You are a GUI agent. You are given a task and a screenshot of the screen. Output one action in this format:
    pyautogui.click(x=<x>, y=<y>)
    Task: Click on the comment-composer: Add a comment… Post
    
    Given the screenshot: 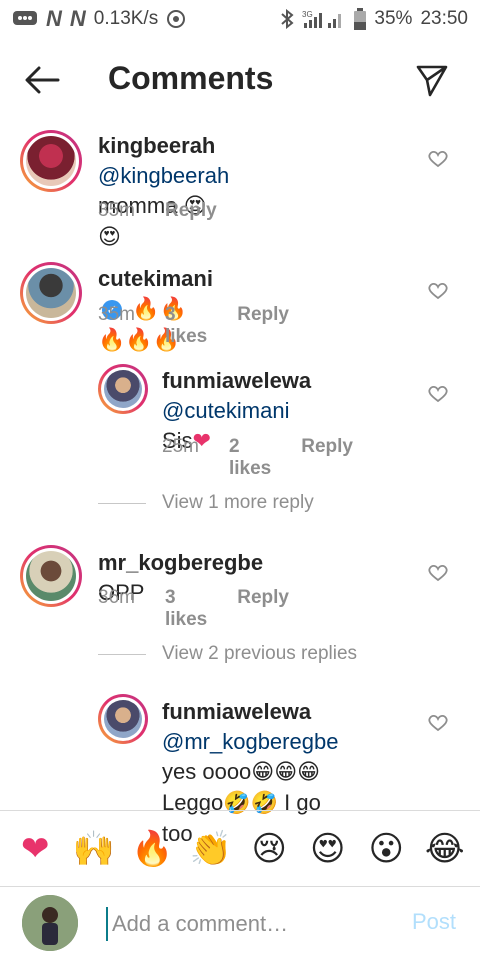 What is the action you would take?
    pyautogui.click(x=240, y=923)
    